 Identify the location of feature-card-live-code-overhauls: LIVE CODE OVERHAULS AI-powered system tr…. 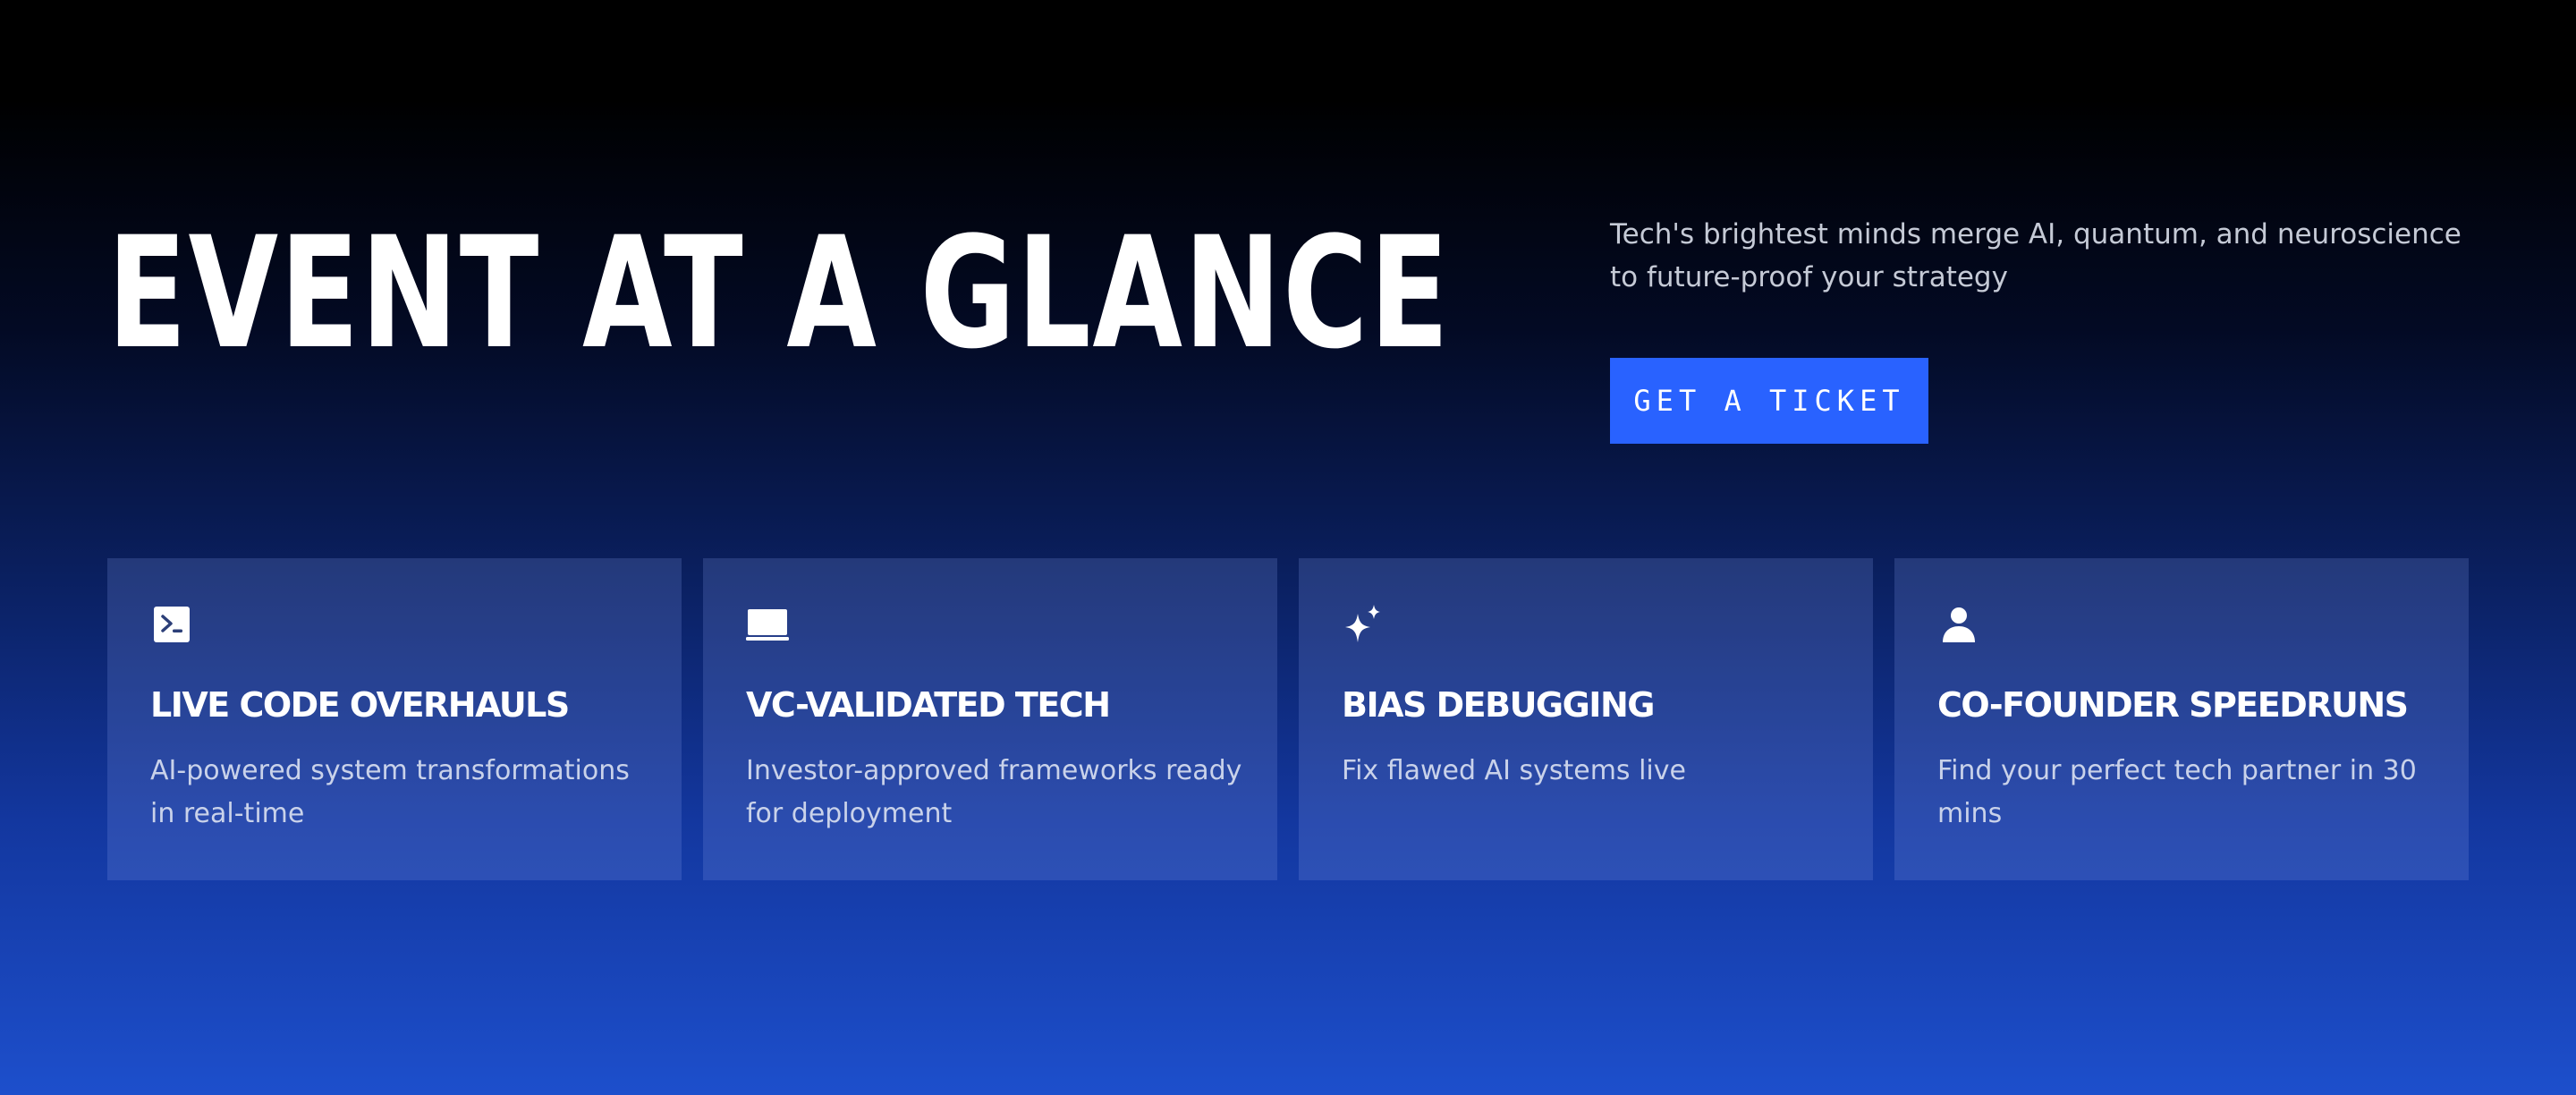
(394, 719).